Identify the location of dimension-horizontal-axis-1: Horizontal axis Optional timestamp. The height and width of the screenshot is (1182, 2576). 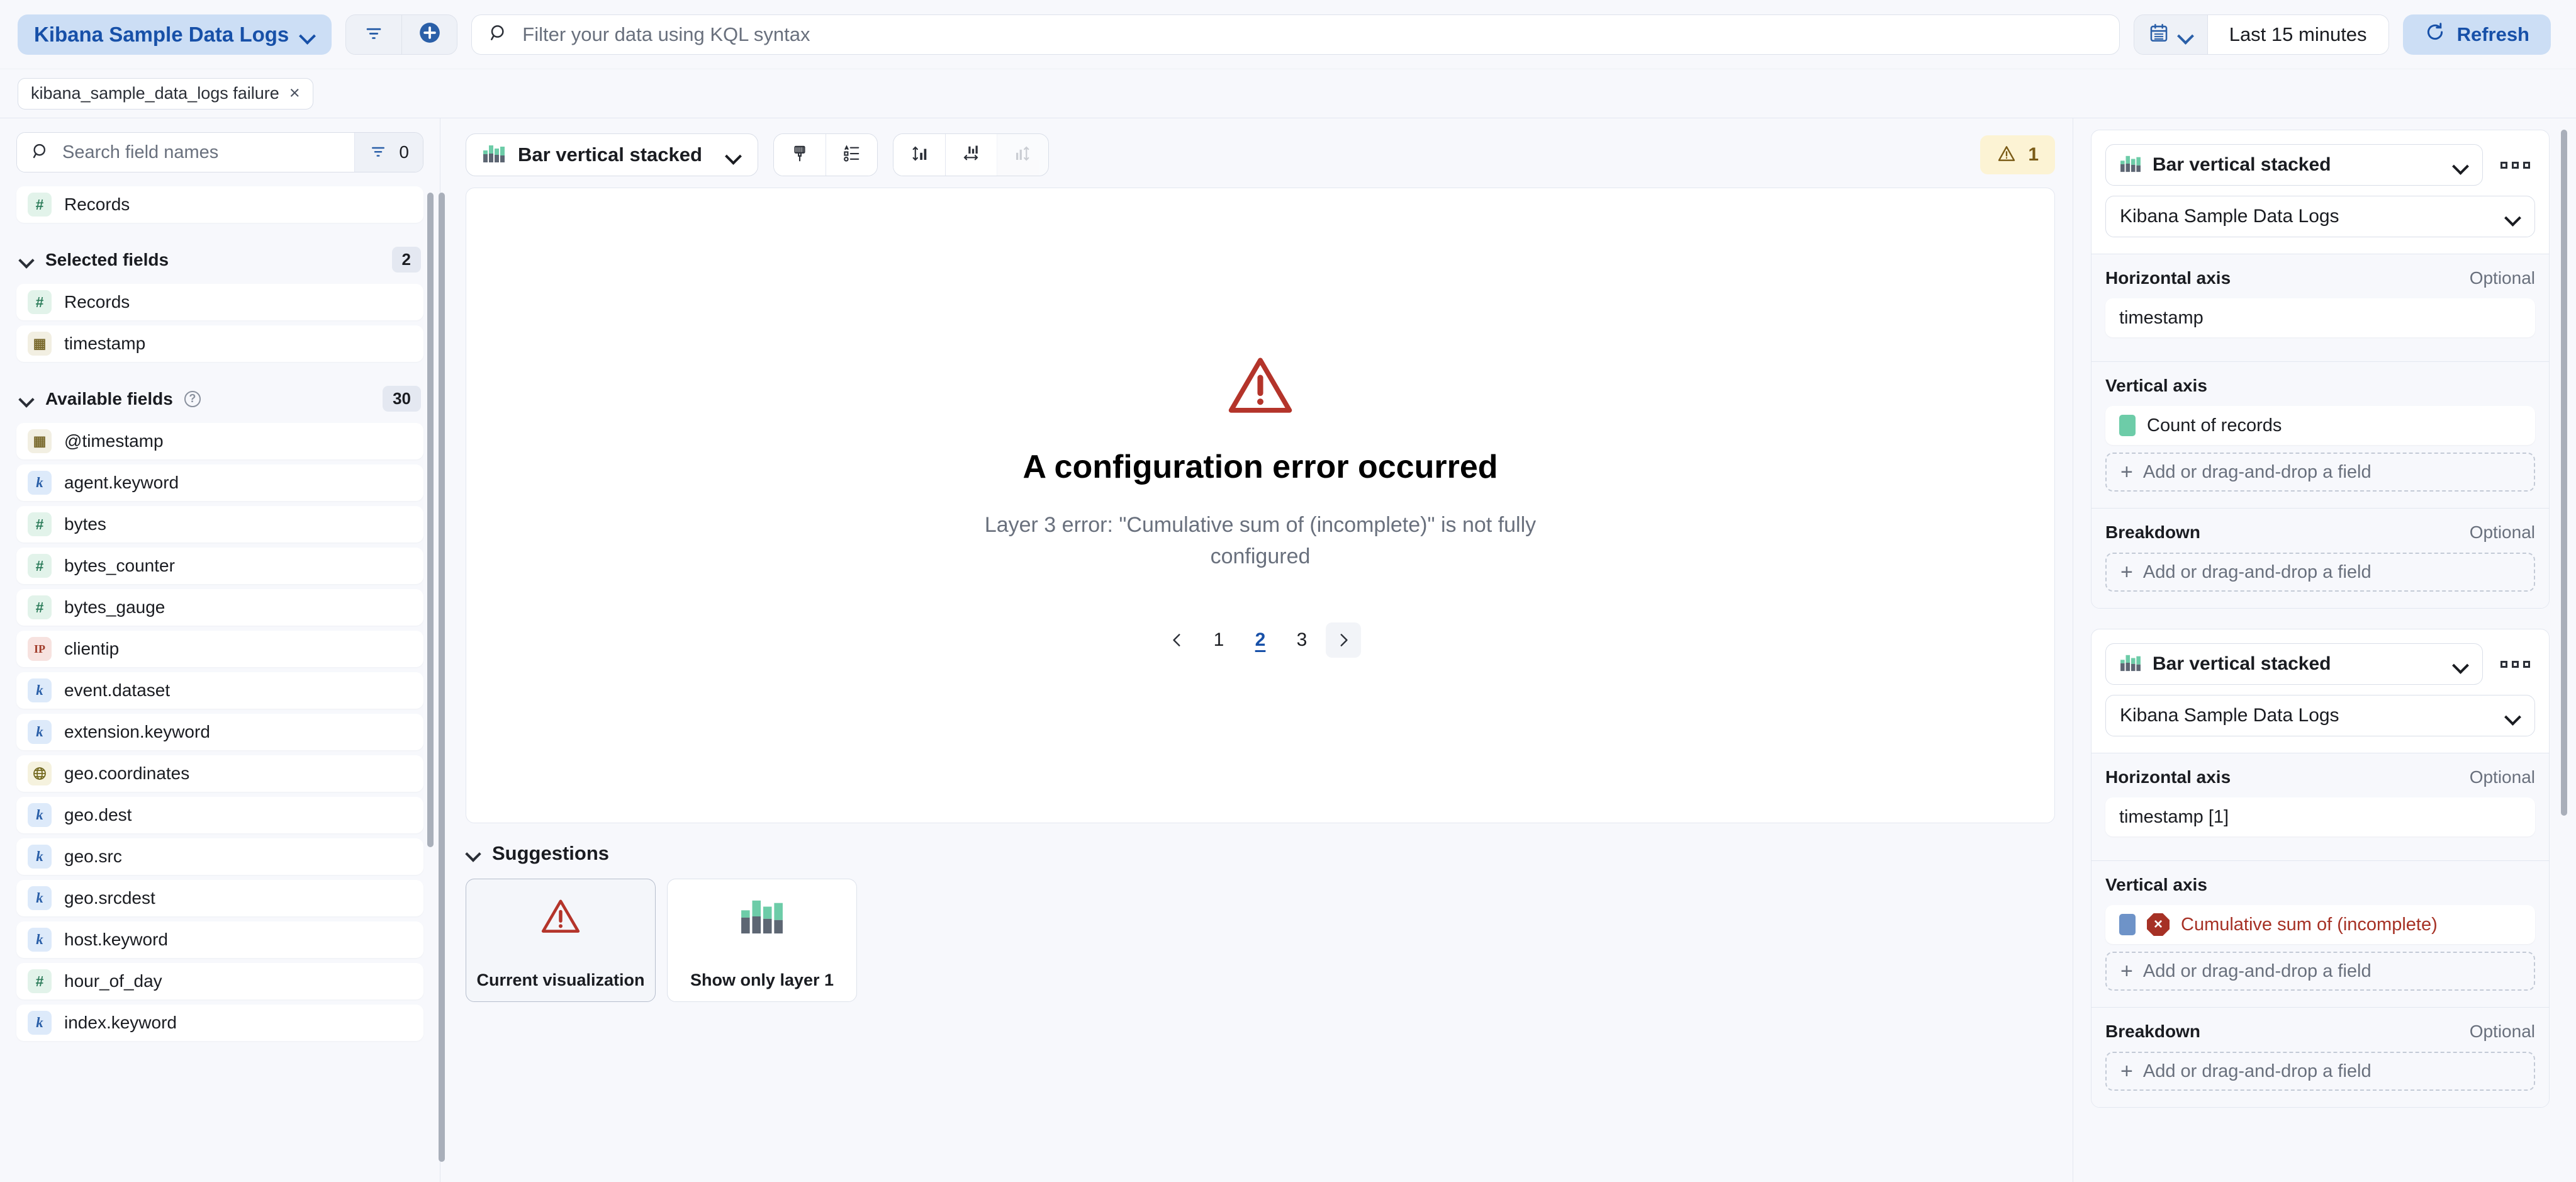
(2320, 307).